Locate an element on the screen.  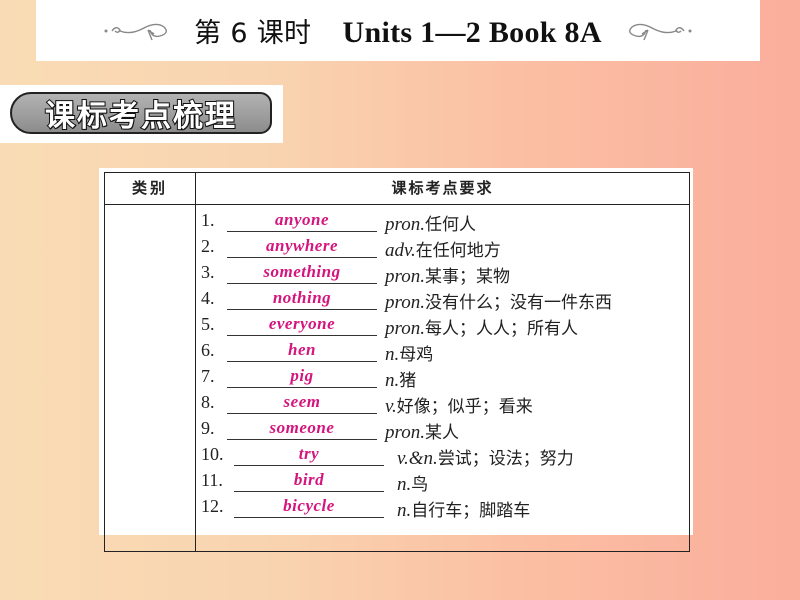
section-badge-box: 课标考点梳理 is located at coordinates (141, 114).